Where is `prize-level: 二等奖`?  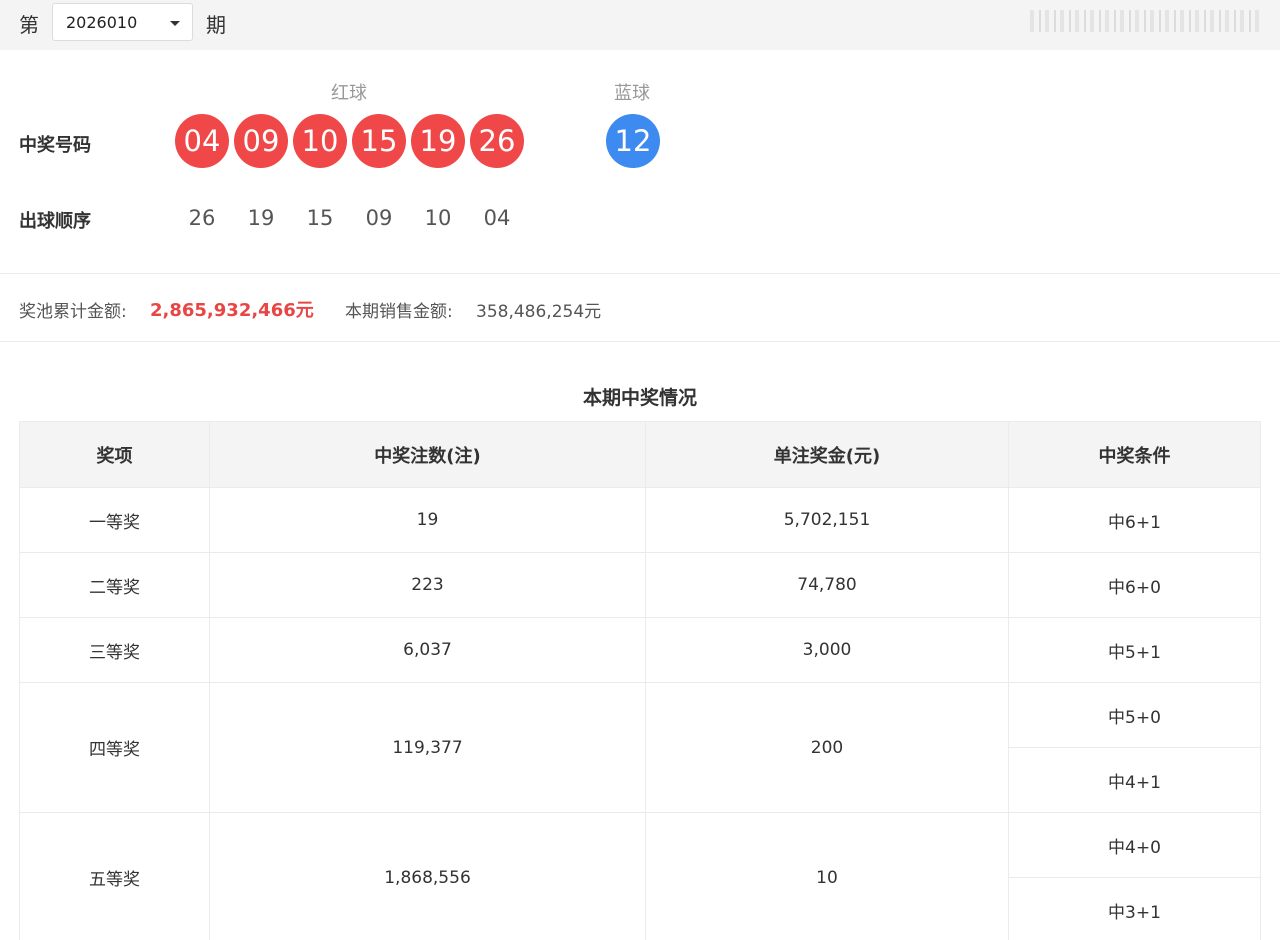
prize-level: 二等奖 is located at coordinates (114, 585).